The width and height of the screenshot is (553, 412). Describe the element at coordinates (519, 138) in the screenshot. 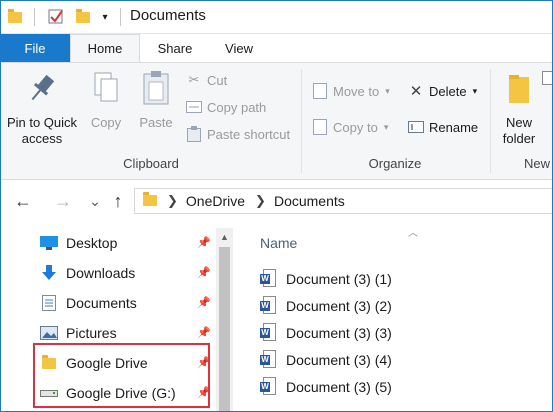

I see `new-folder-label-line2: folder` at that location.